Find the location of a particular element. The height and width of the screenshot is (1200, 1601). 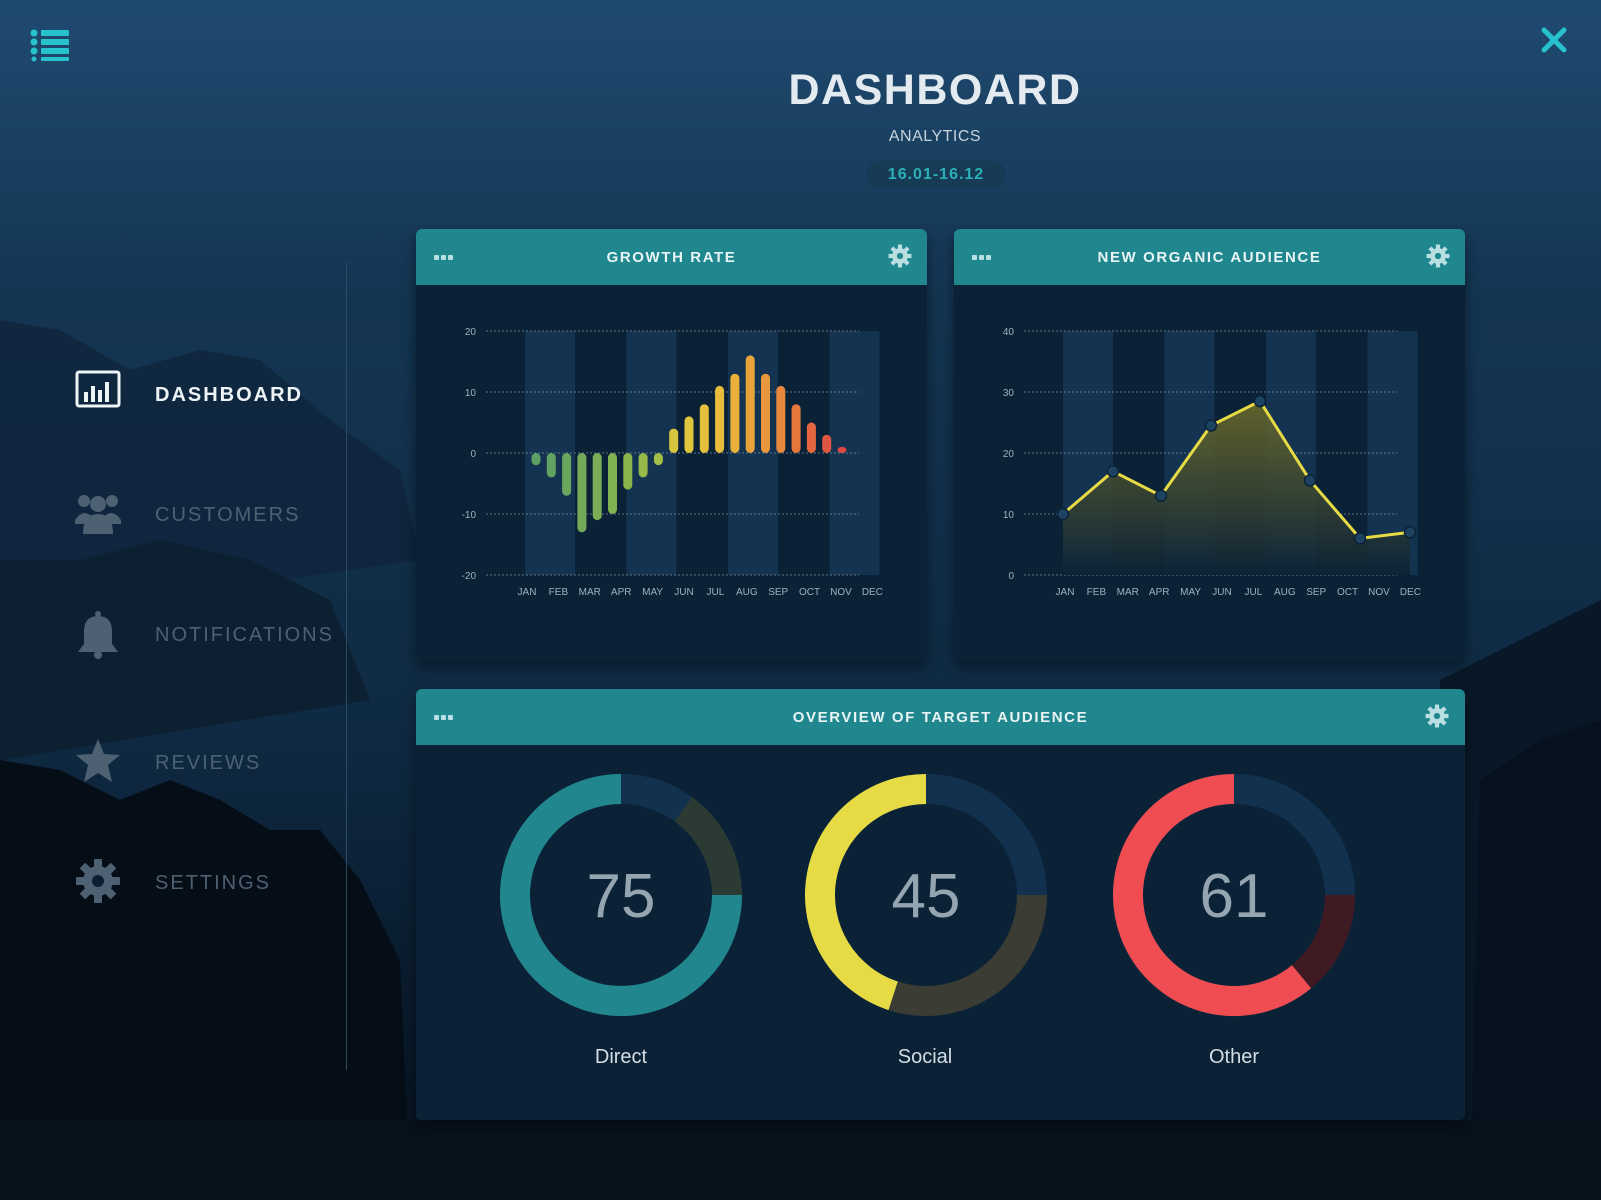

sidebar-item-reviews: REVIEWS is located at coordinates (205, 768).